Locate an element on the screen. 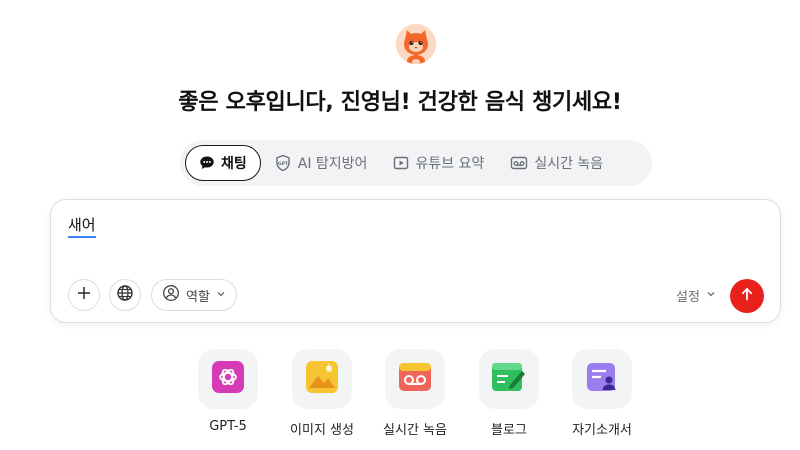  send-button is located at coordinates (747, 296).